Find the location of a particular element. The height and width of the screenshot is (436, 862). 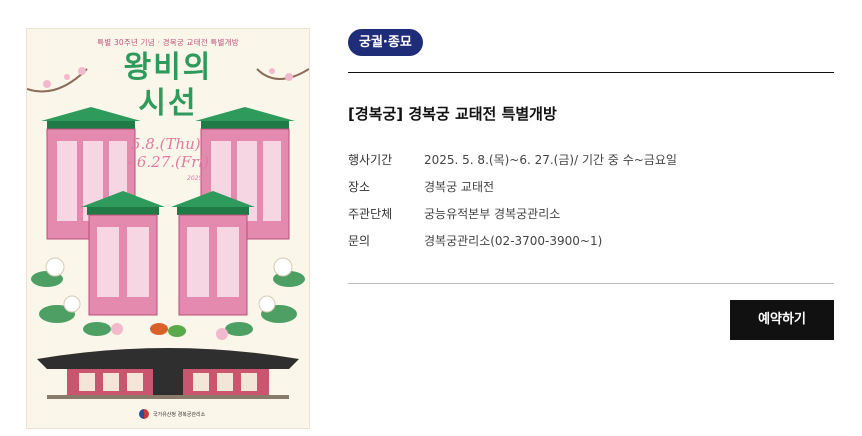

detail-value: 궁능유적본부 경복궁관리소 is located at coordinates (492, 214).